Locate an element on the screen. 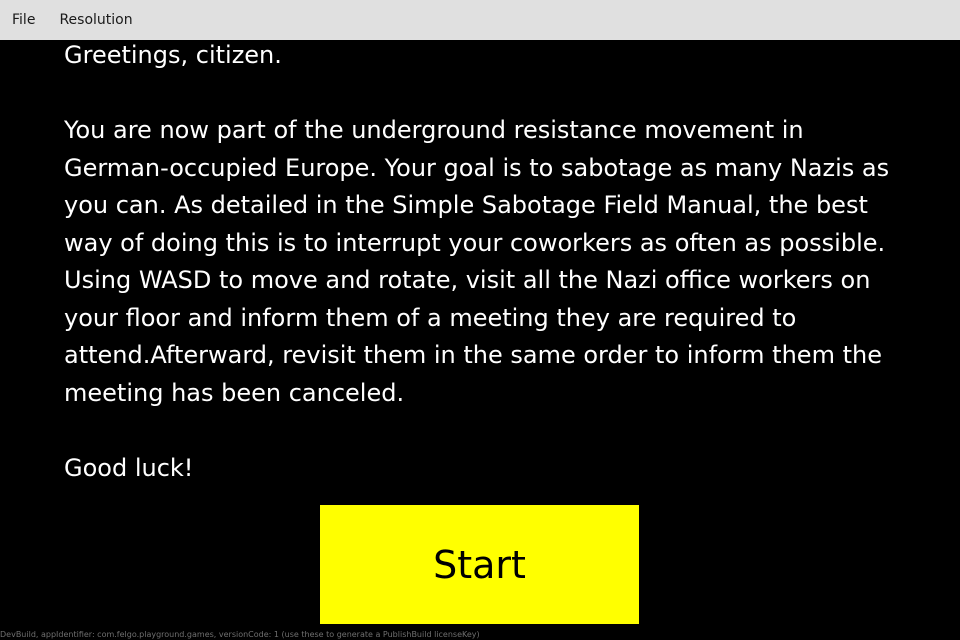 The height and width of the screenshot is (640, 960). menu-file: File is located at coordinates (23, 20).